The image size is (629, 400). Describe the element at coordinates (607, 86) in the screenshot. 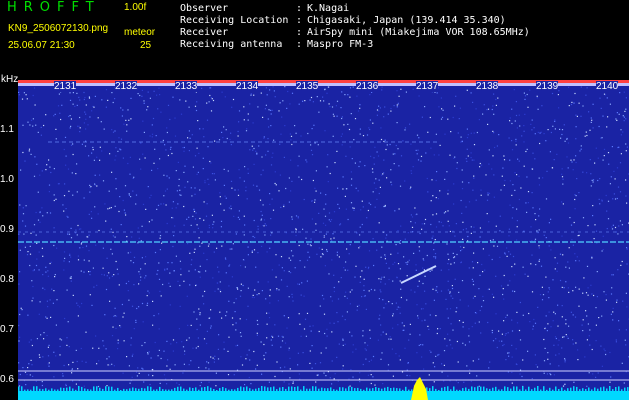

I see `x-tick-label: 2140` at that location.